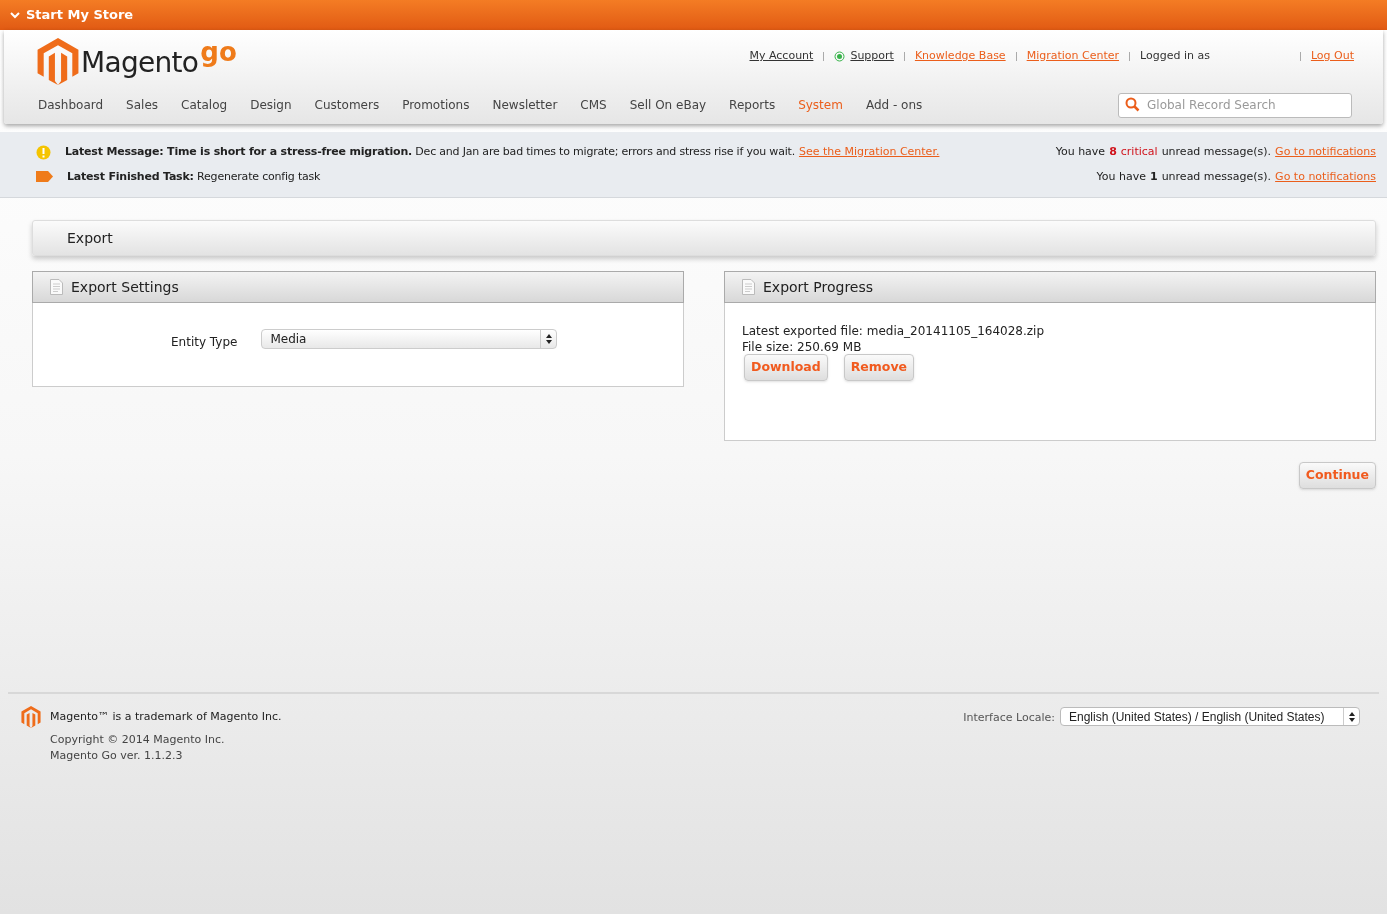 The image size is (1387, 914). Describe the element at coordinates (271, 104) in the screenshot. I see `nav-item: Design` at that location.